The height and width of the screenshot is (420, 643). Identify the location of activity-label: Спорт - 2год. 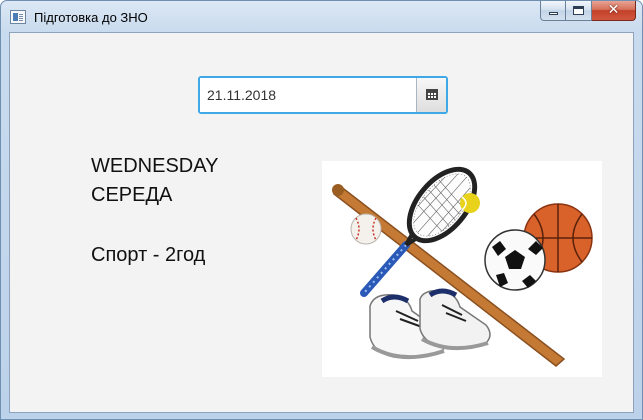
(148, 255).